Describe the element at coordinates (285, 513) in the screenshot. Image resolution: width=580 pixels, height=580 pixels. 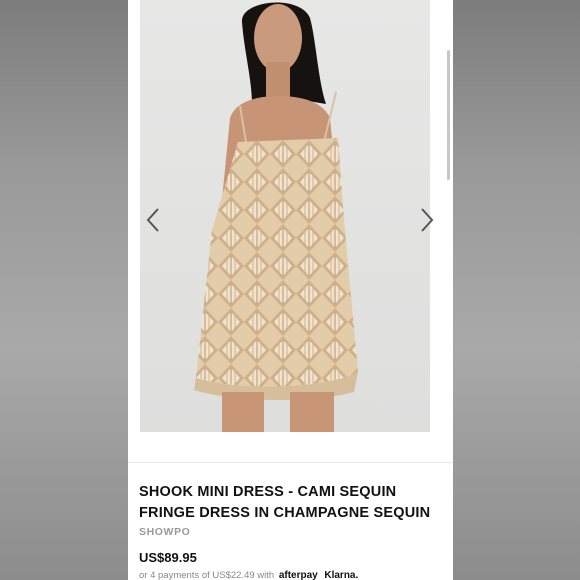
I see `product-title-line-2: FRINGE DRESS IN CHAMPAGNE SEQUIN` at that location.